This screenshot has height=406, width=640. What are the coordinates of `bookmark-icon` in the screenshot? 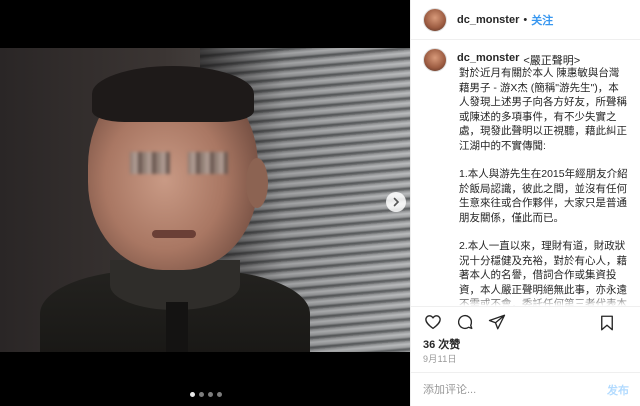 It's located at (607, 323).